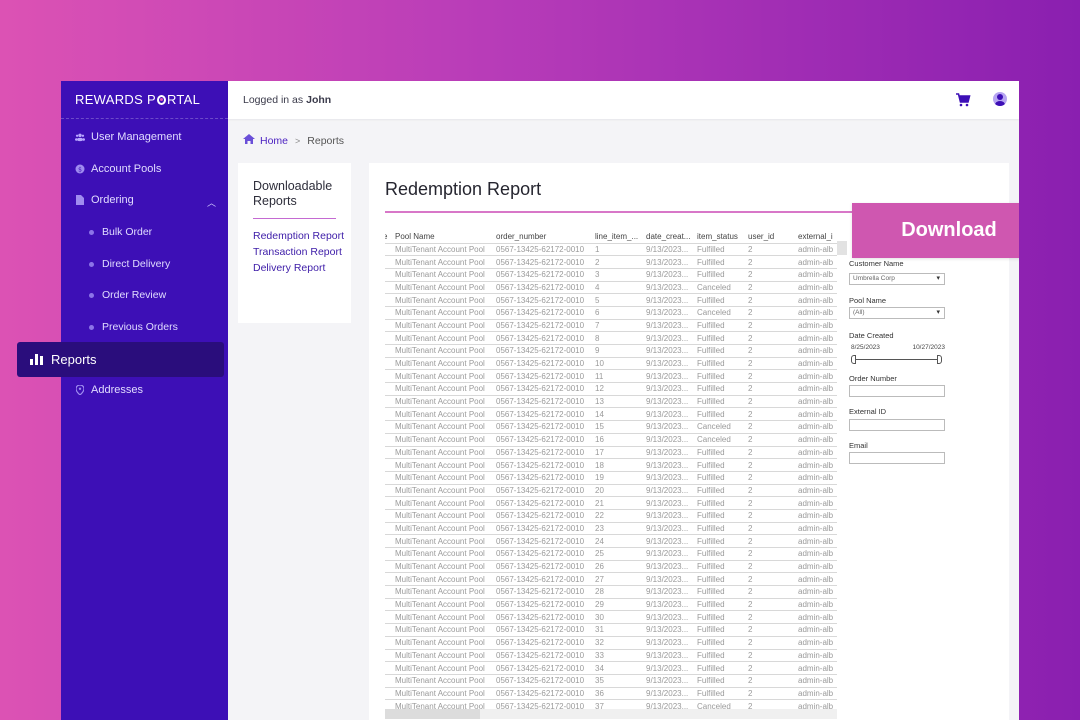 The width and height of the screenshot is (1080, 720). I want to click on sidebar-subitem-order-review: Order Review, so click(127, 295).